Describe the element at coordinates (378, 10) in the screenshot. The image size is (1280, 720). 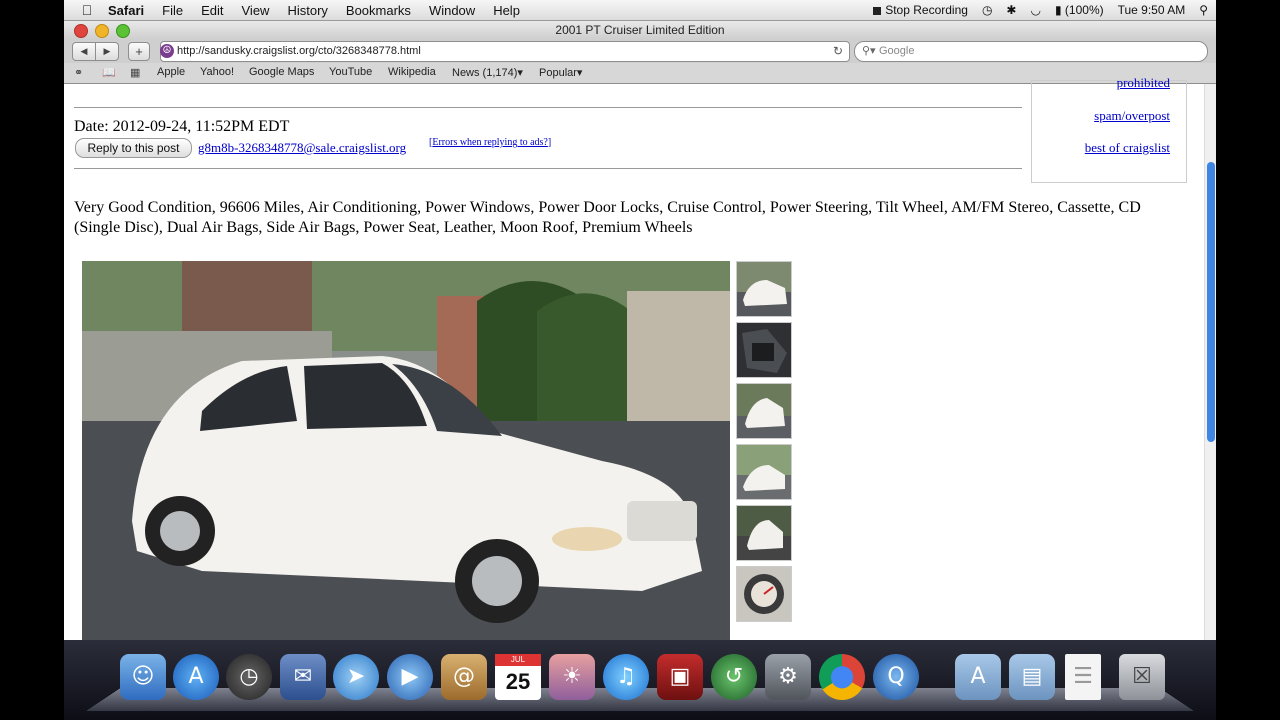
I see `menu-bookmarks: Bookmarks` at that location.